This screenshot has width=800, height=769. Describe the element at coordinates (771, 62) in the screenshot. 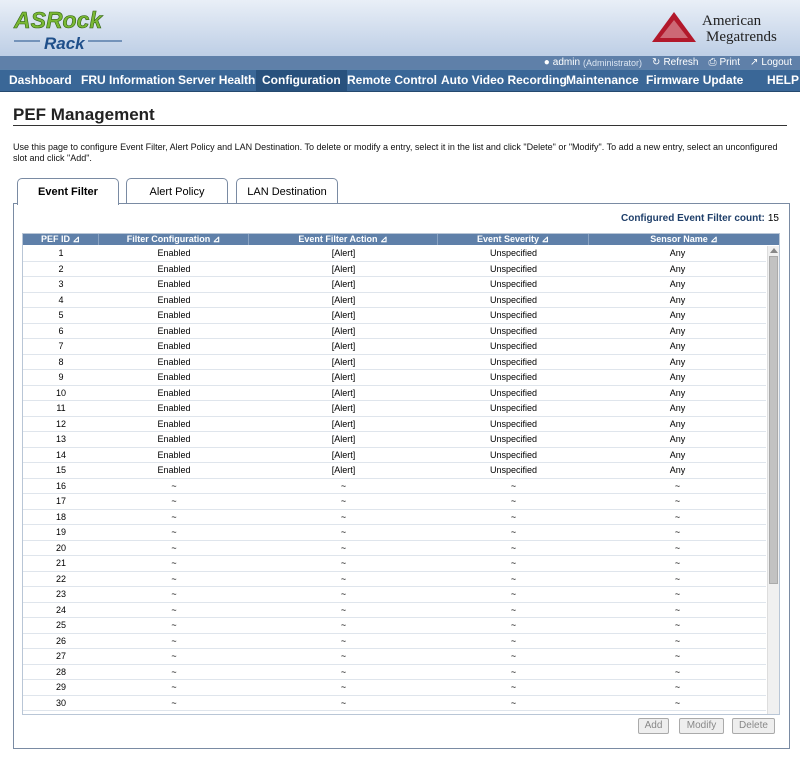

I see `logout-link: ↗ Logout` at that location.